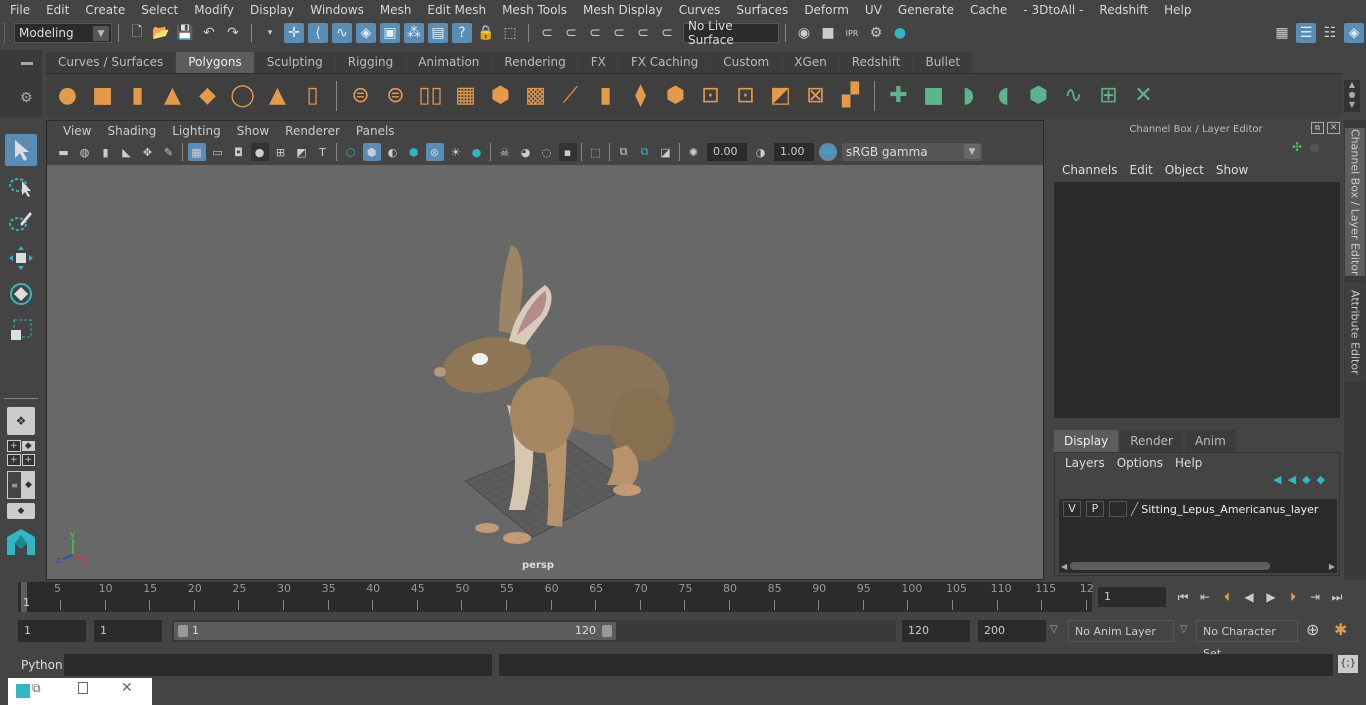  What do you see at coordinates (21, 485) in the screenshot?
I see `outliner-persp-layout-button: ≡ ◆` at bounding box center [21, 485].